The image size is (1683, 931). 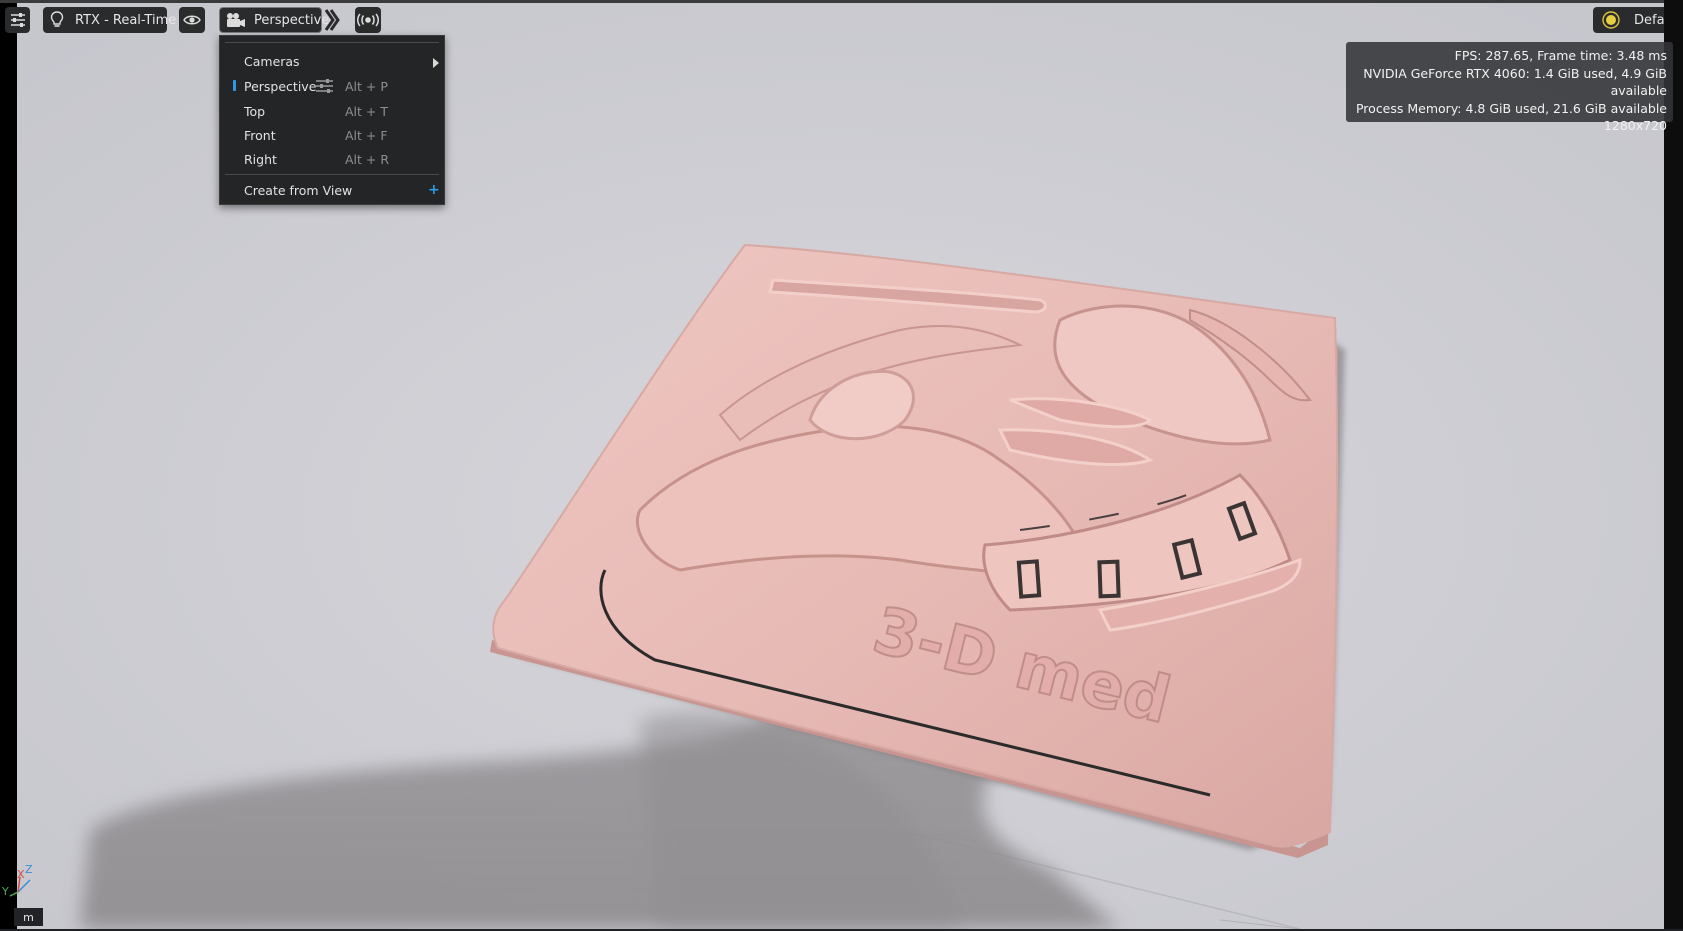 I want to click on renderer-label: RTX - Real-Time, so click(x=126, y=20).